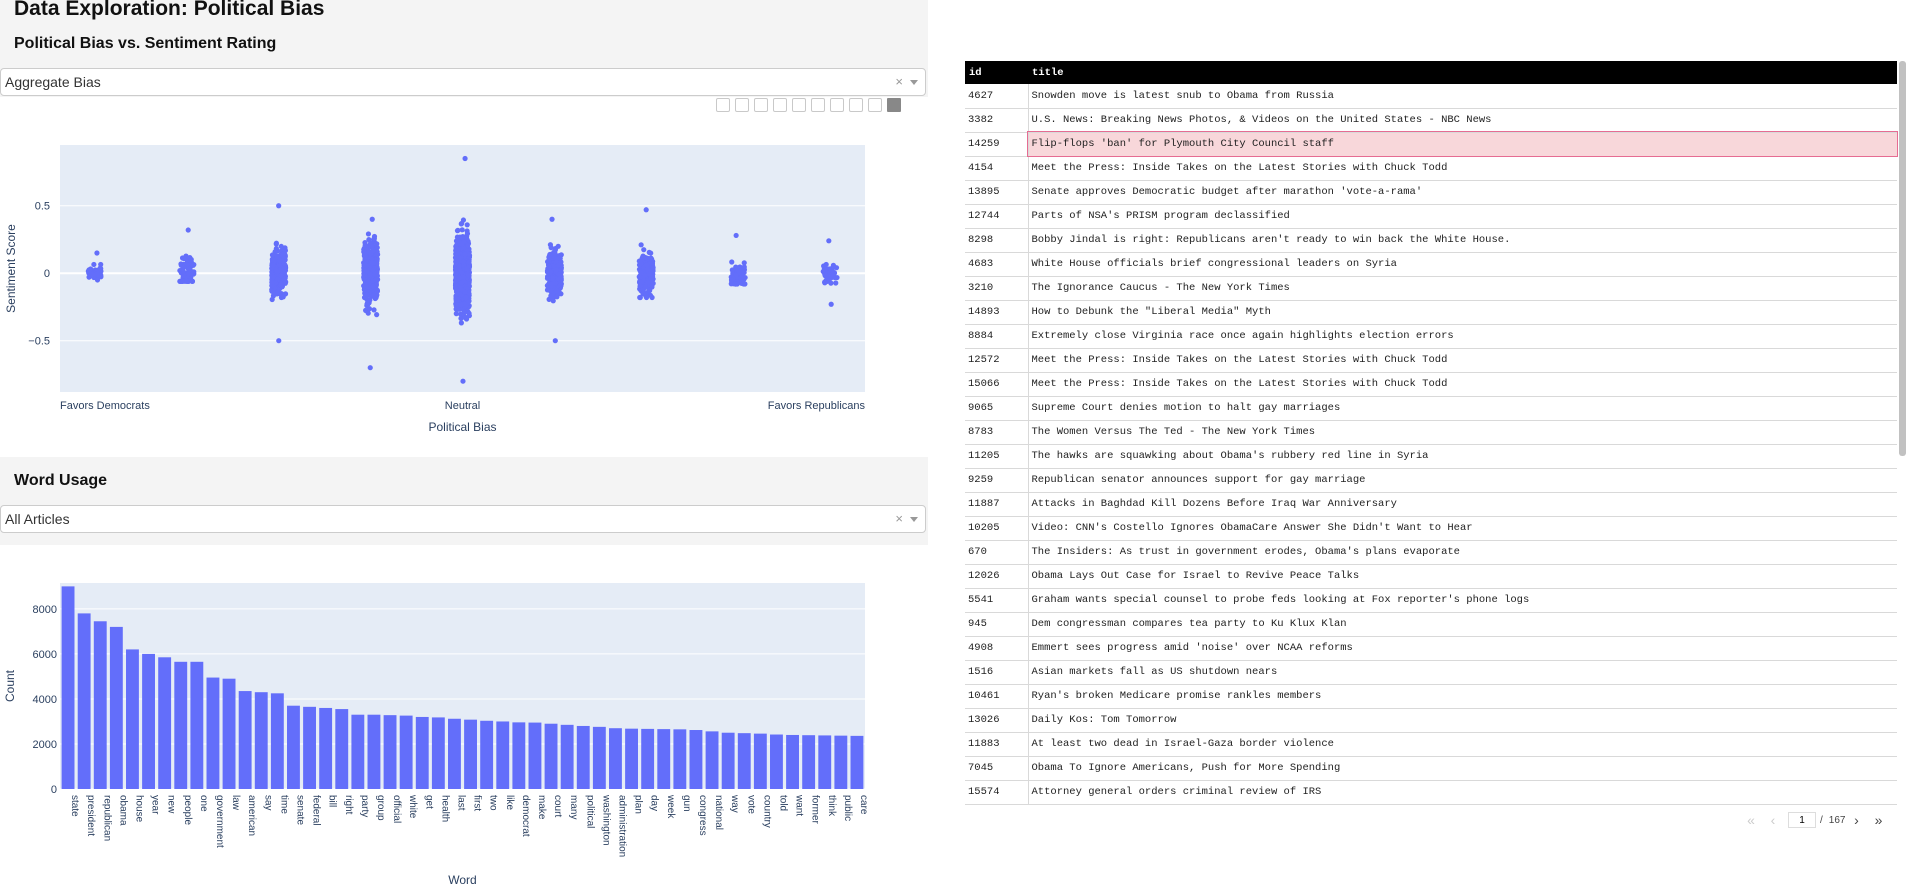  I want to click on cell-id: 4683, so click(997, 264).